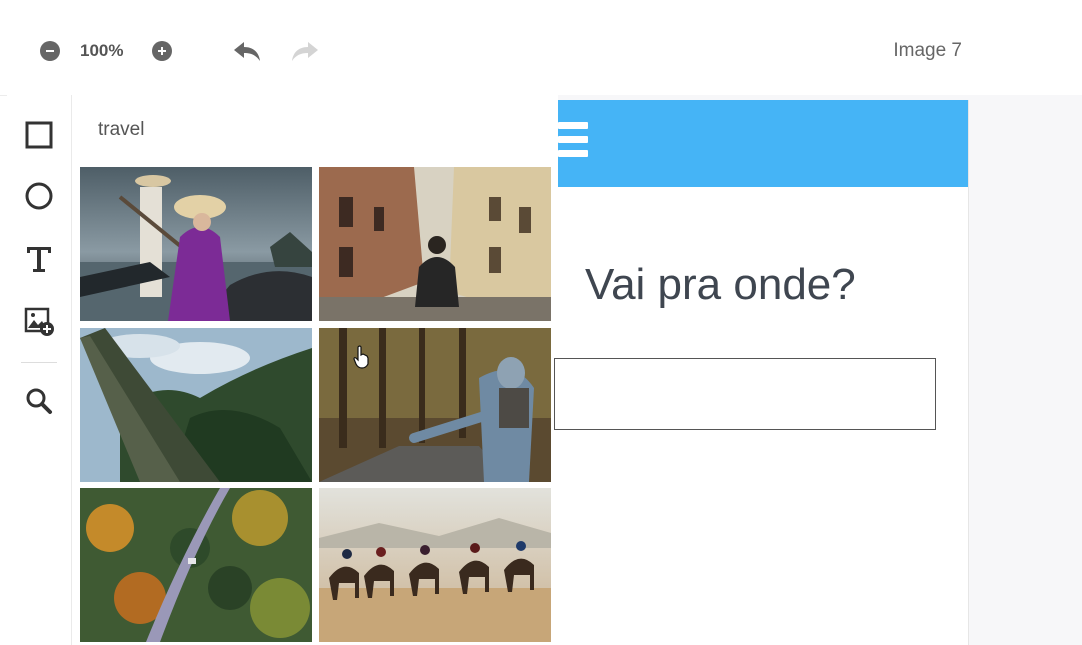 The width and height of the screenshot is (1082, 645). I want to click on hitchhiker-photo, so click(435, 405).